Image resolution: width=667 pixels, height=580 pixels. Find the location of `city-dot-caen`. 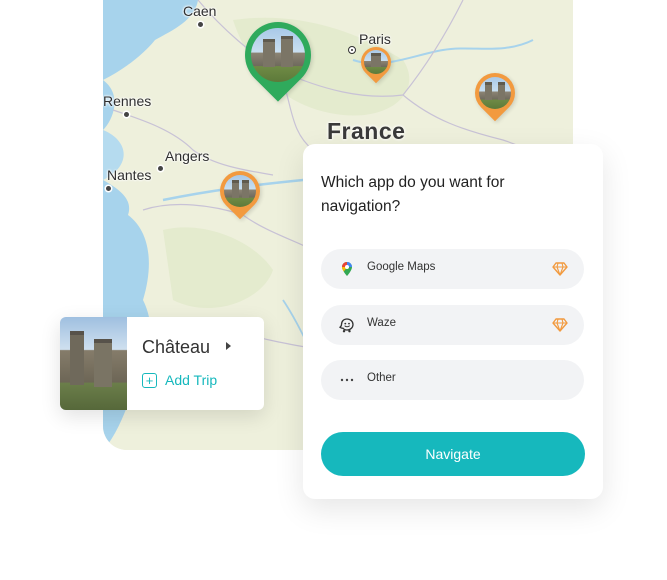

city-dot-caen is located at coordinates (200, 24).